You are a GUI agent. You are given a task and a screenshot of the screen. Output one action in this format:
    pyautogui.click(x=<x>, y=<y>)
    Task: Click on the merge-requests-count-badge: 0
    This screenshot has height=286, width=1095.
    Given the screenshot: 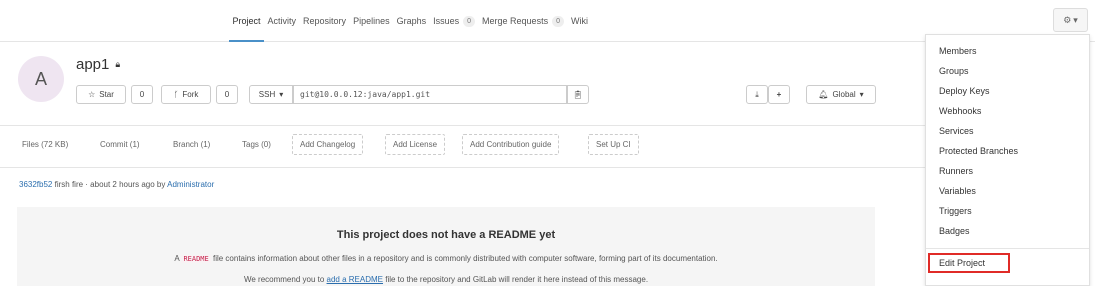 What is the action you would take?
    pyautogui.click(x=558, y=21)
    